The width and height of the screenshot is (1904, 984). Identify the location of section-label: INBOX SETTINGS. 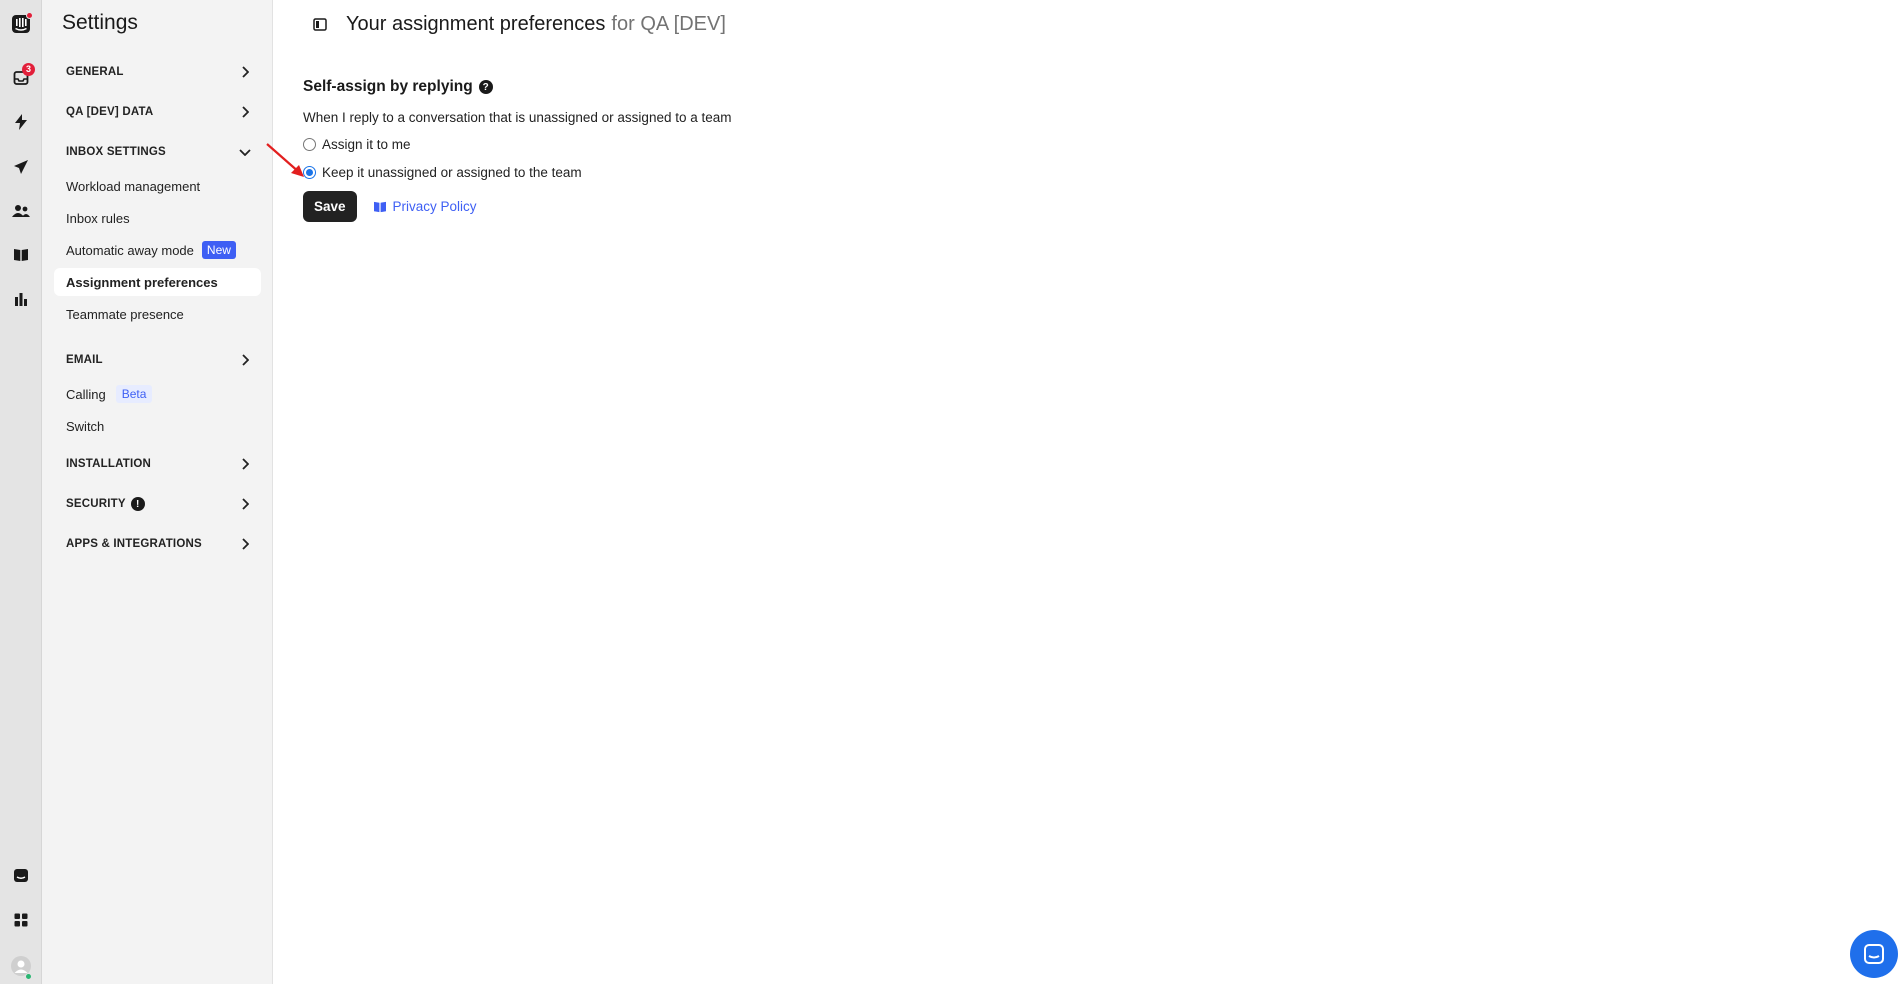
(116, 152).